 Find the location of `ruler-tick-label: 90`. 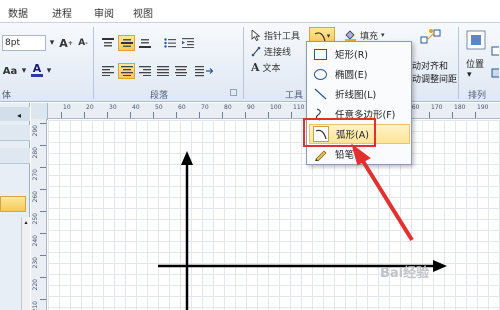

ruler-tick-label: 90 is located at coordinates (251, 107).